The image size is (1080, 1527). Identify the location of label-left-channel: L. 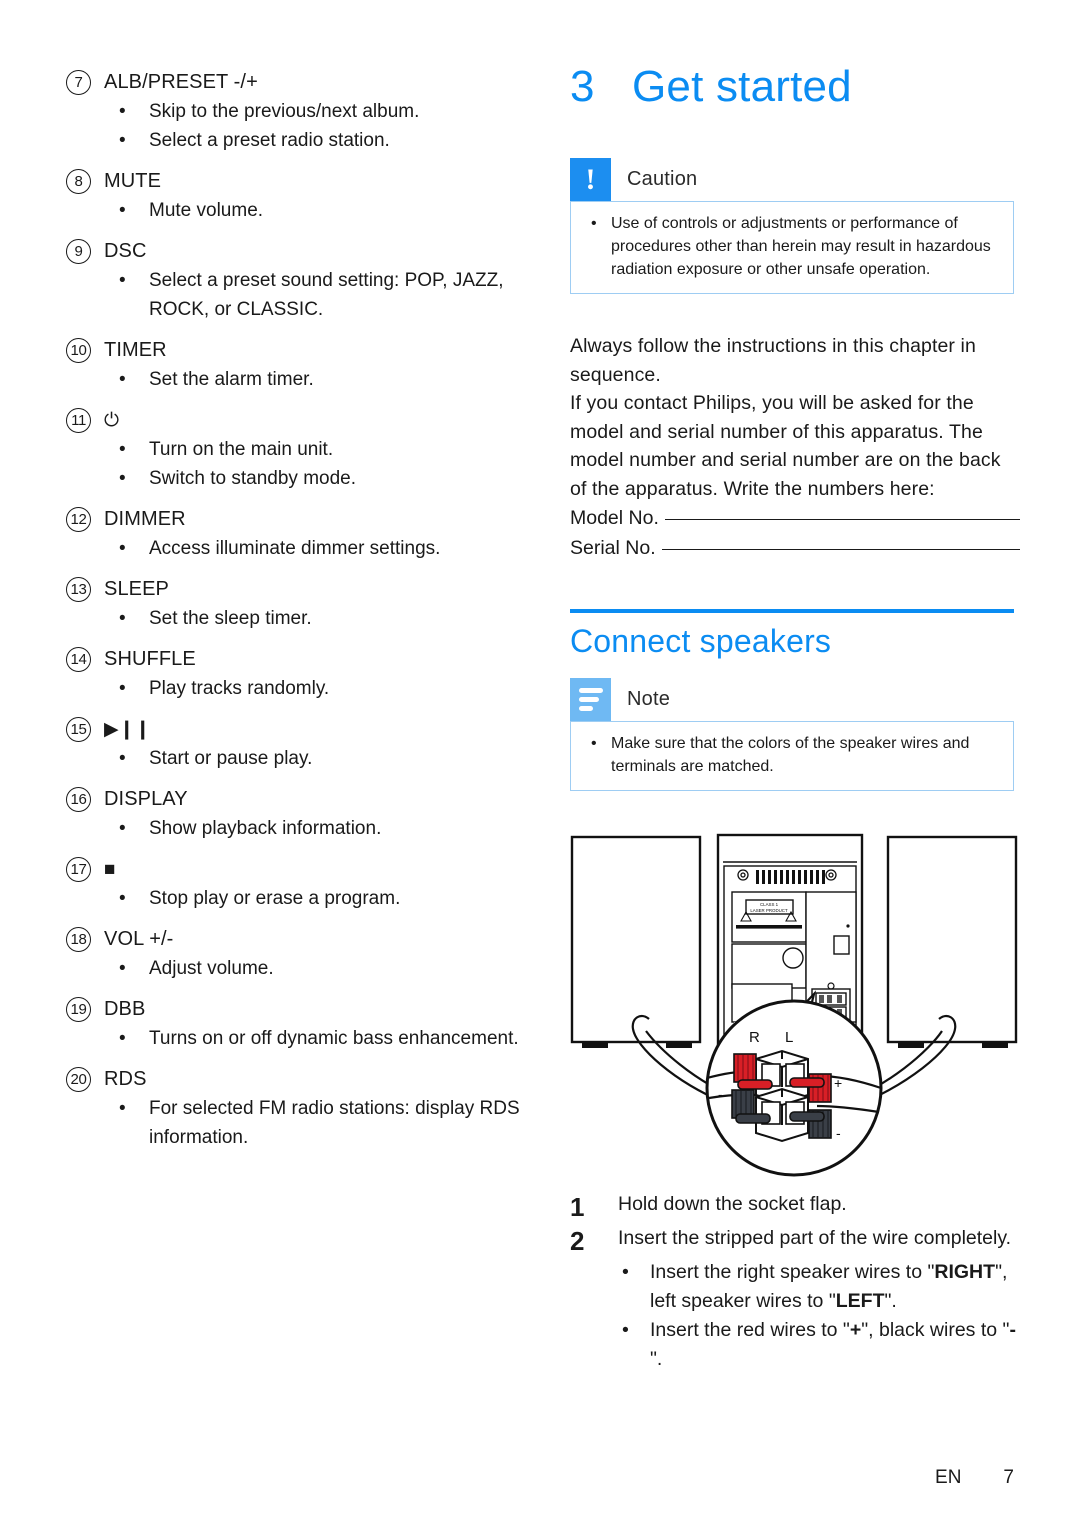
(789, 1037).